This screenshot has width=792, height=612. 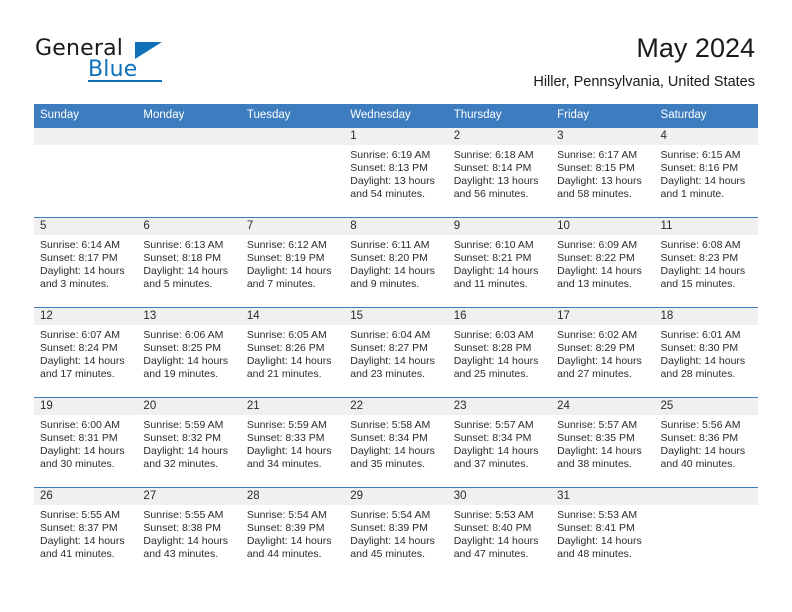 I want to click on location-subtitle: Hiller, Pennsylvania, United States, so click(x=644, y=82).